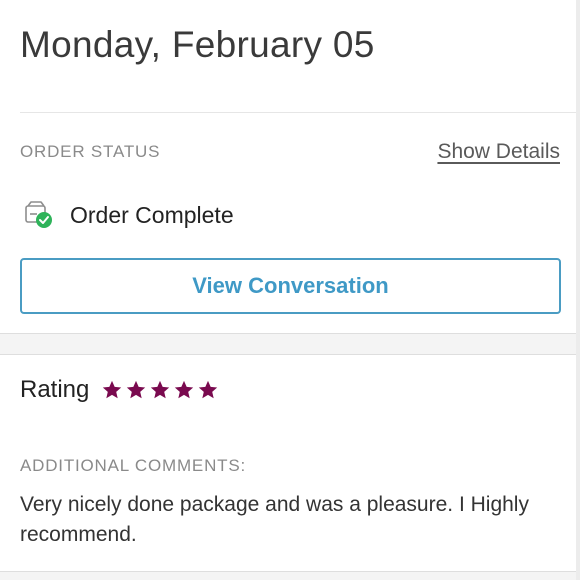 The height and width of the screenshot is (580, 580). What do you see at coordinates (290, 286) in the screenshot?
I see `view-conversation-button: View Conversation` at bounding box center [290, 286].